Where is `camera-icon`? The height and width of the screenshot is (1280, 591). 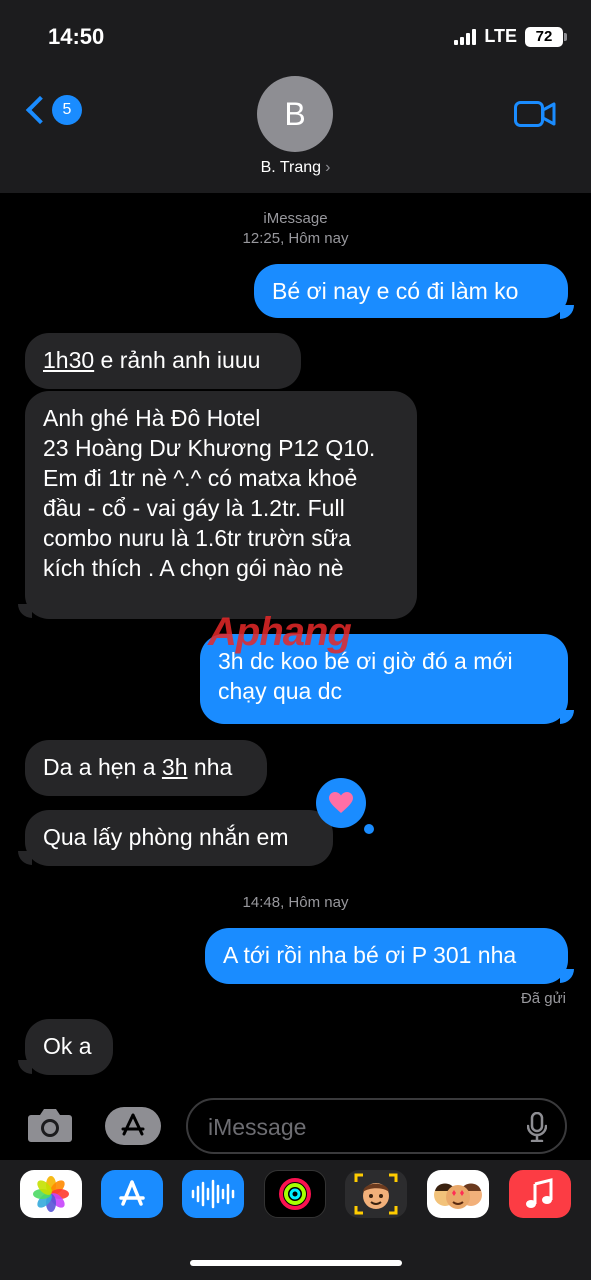
camera-icon is located at coordinates (50, 1125).